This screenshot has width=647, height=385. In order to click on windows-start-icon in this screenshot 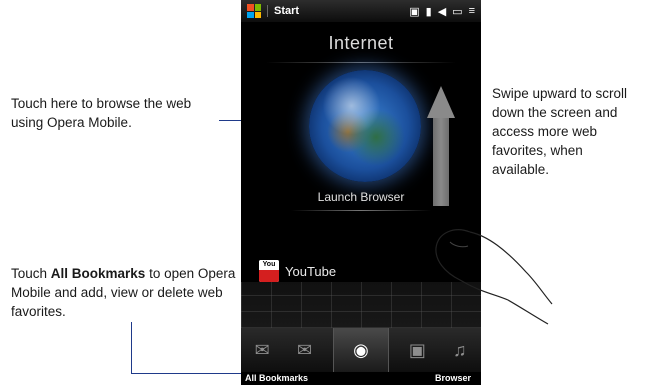, I will do `click(254, 11)`.